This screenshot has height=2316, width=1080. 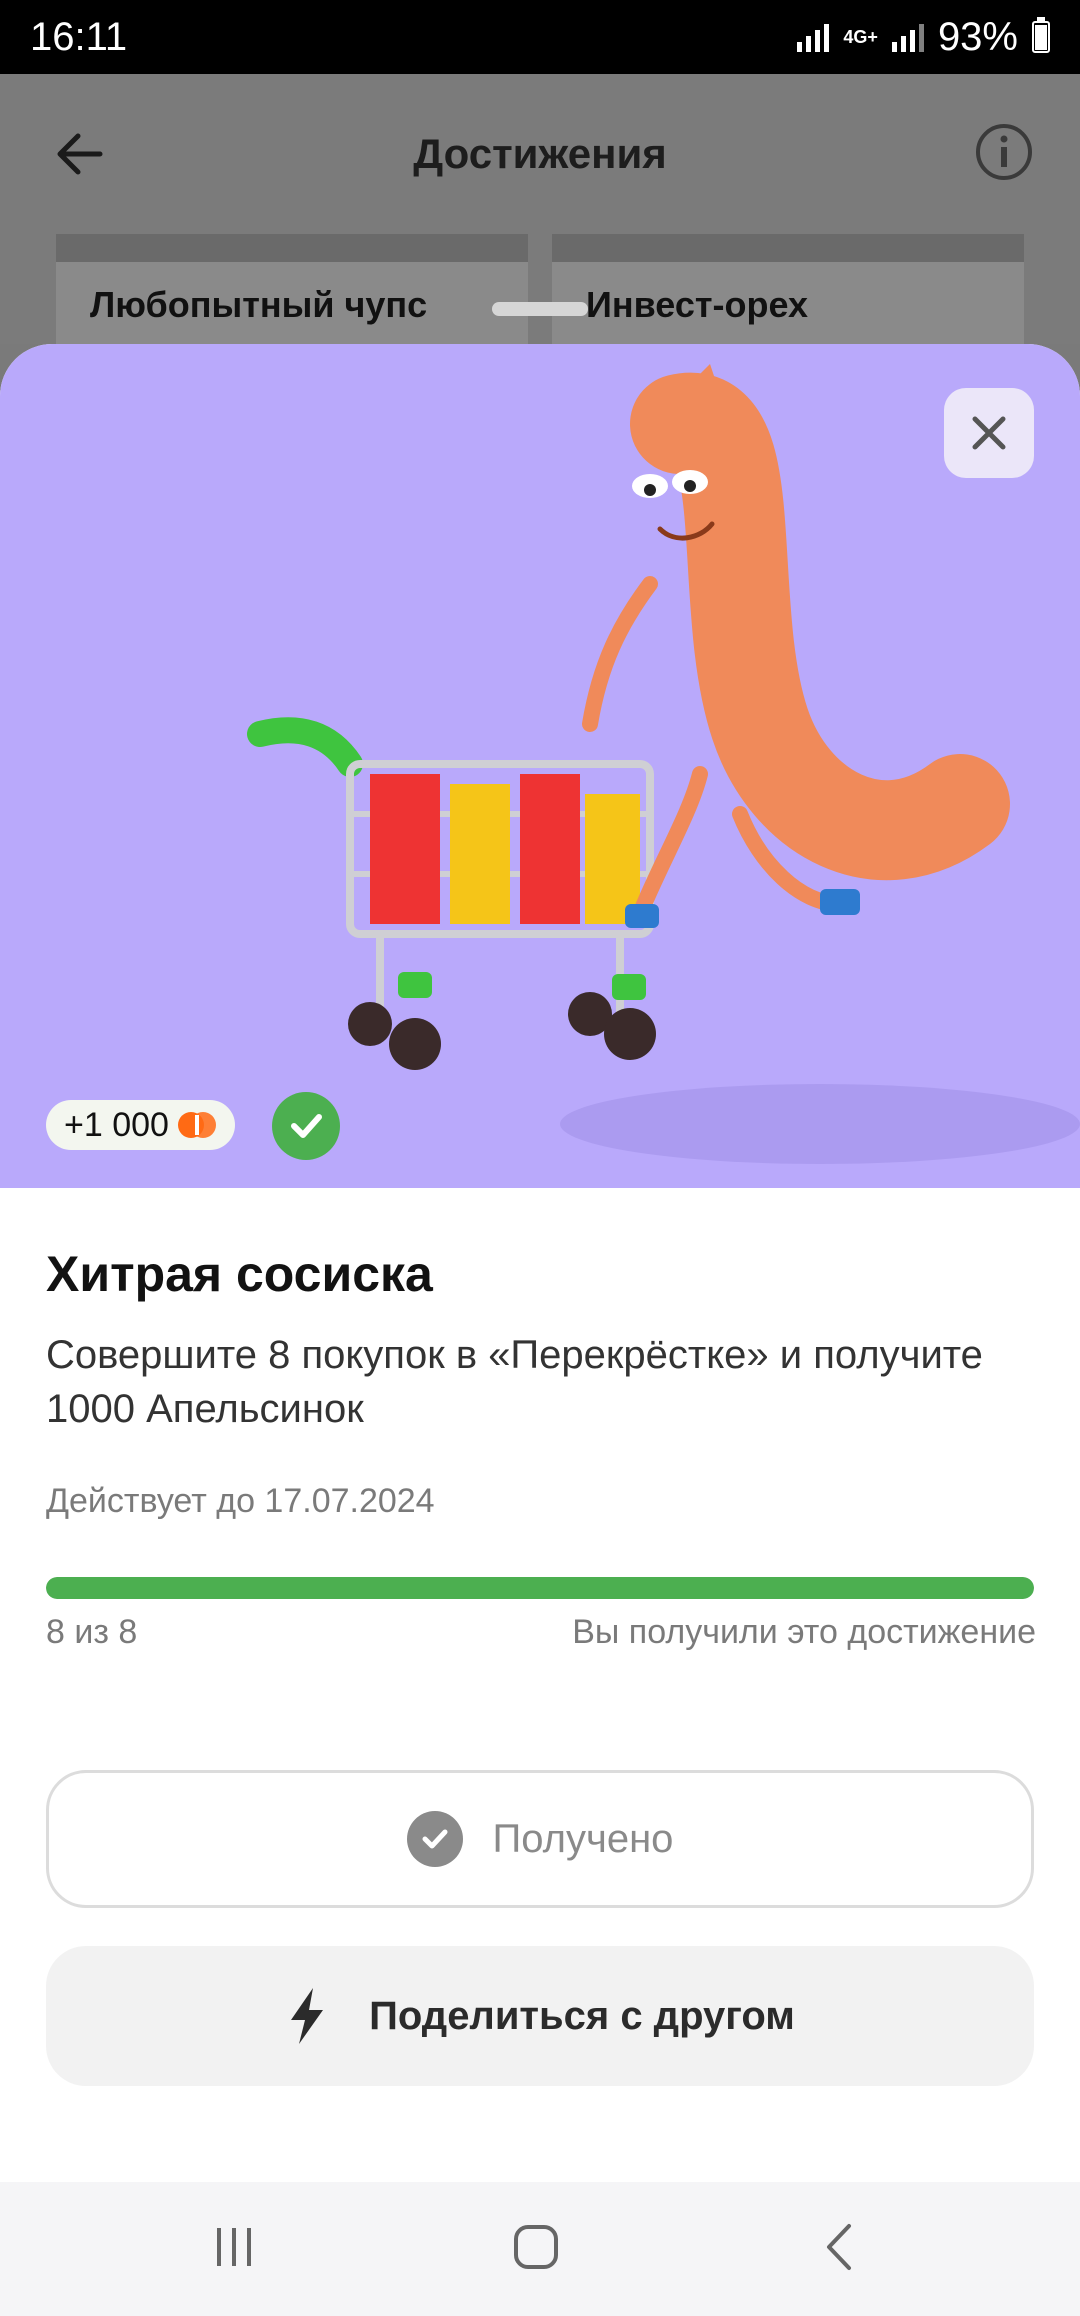 I want to click on back-nav-button, so click(x=840, y=2247).